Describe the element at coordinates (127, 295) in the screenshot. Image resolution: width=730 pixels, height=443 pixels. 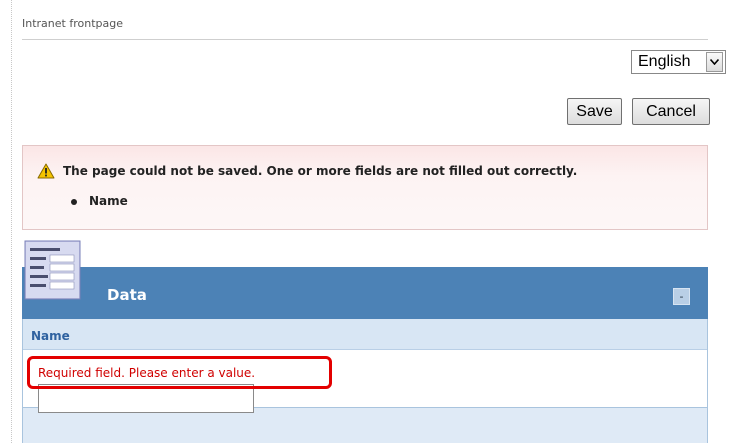
I see `section-title: Data` at that location.